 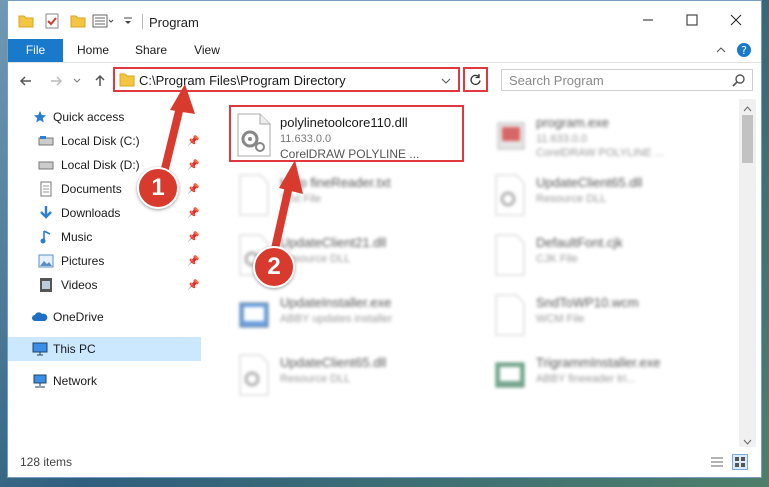 What do you see at coordinates (242, 80) in the screenshot?
I see `address-path: C:\Program Files\Program Directory` at bounding box center [242, 80].